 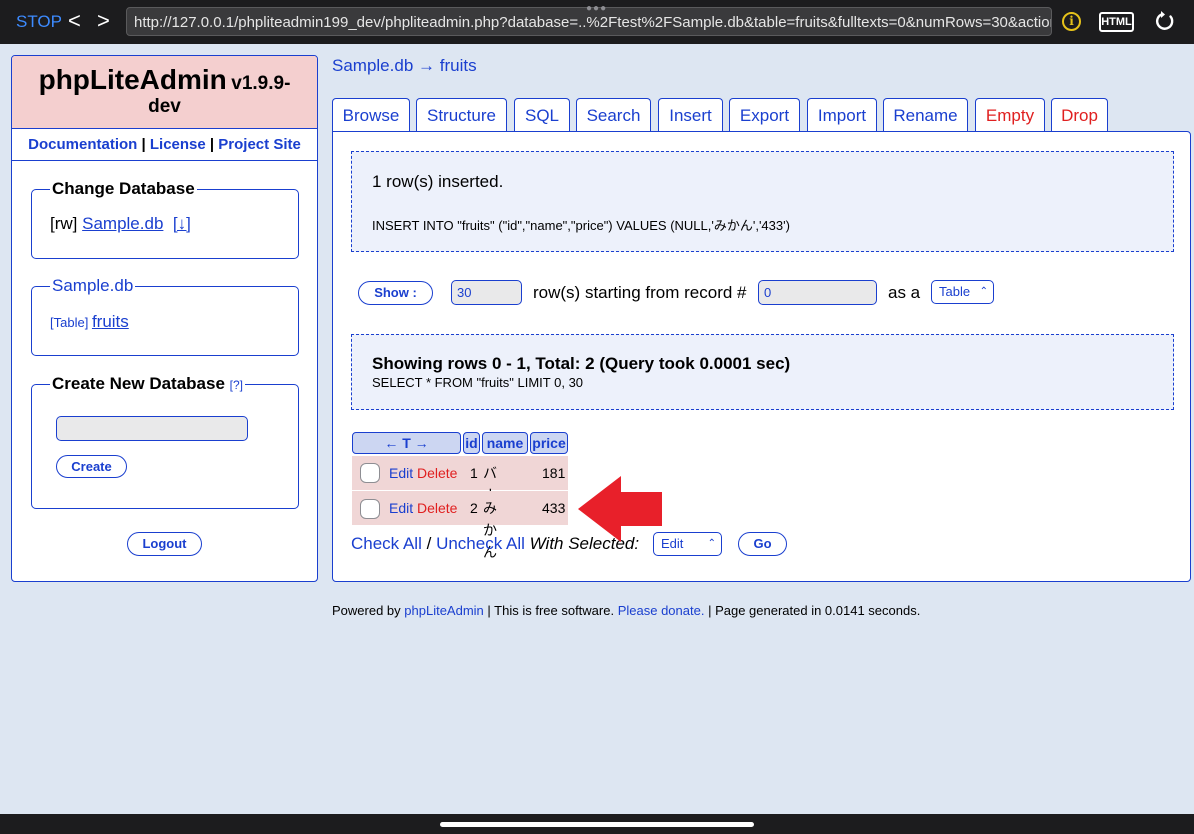 I want to click on start-record-input: 0, so click(x=817, y=292).